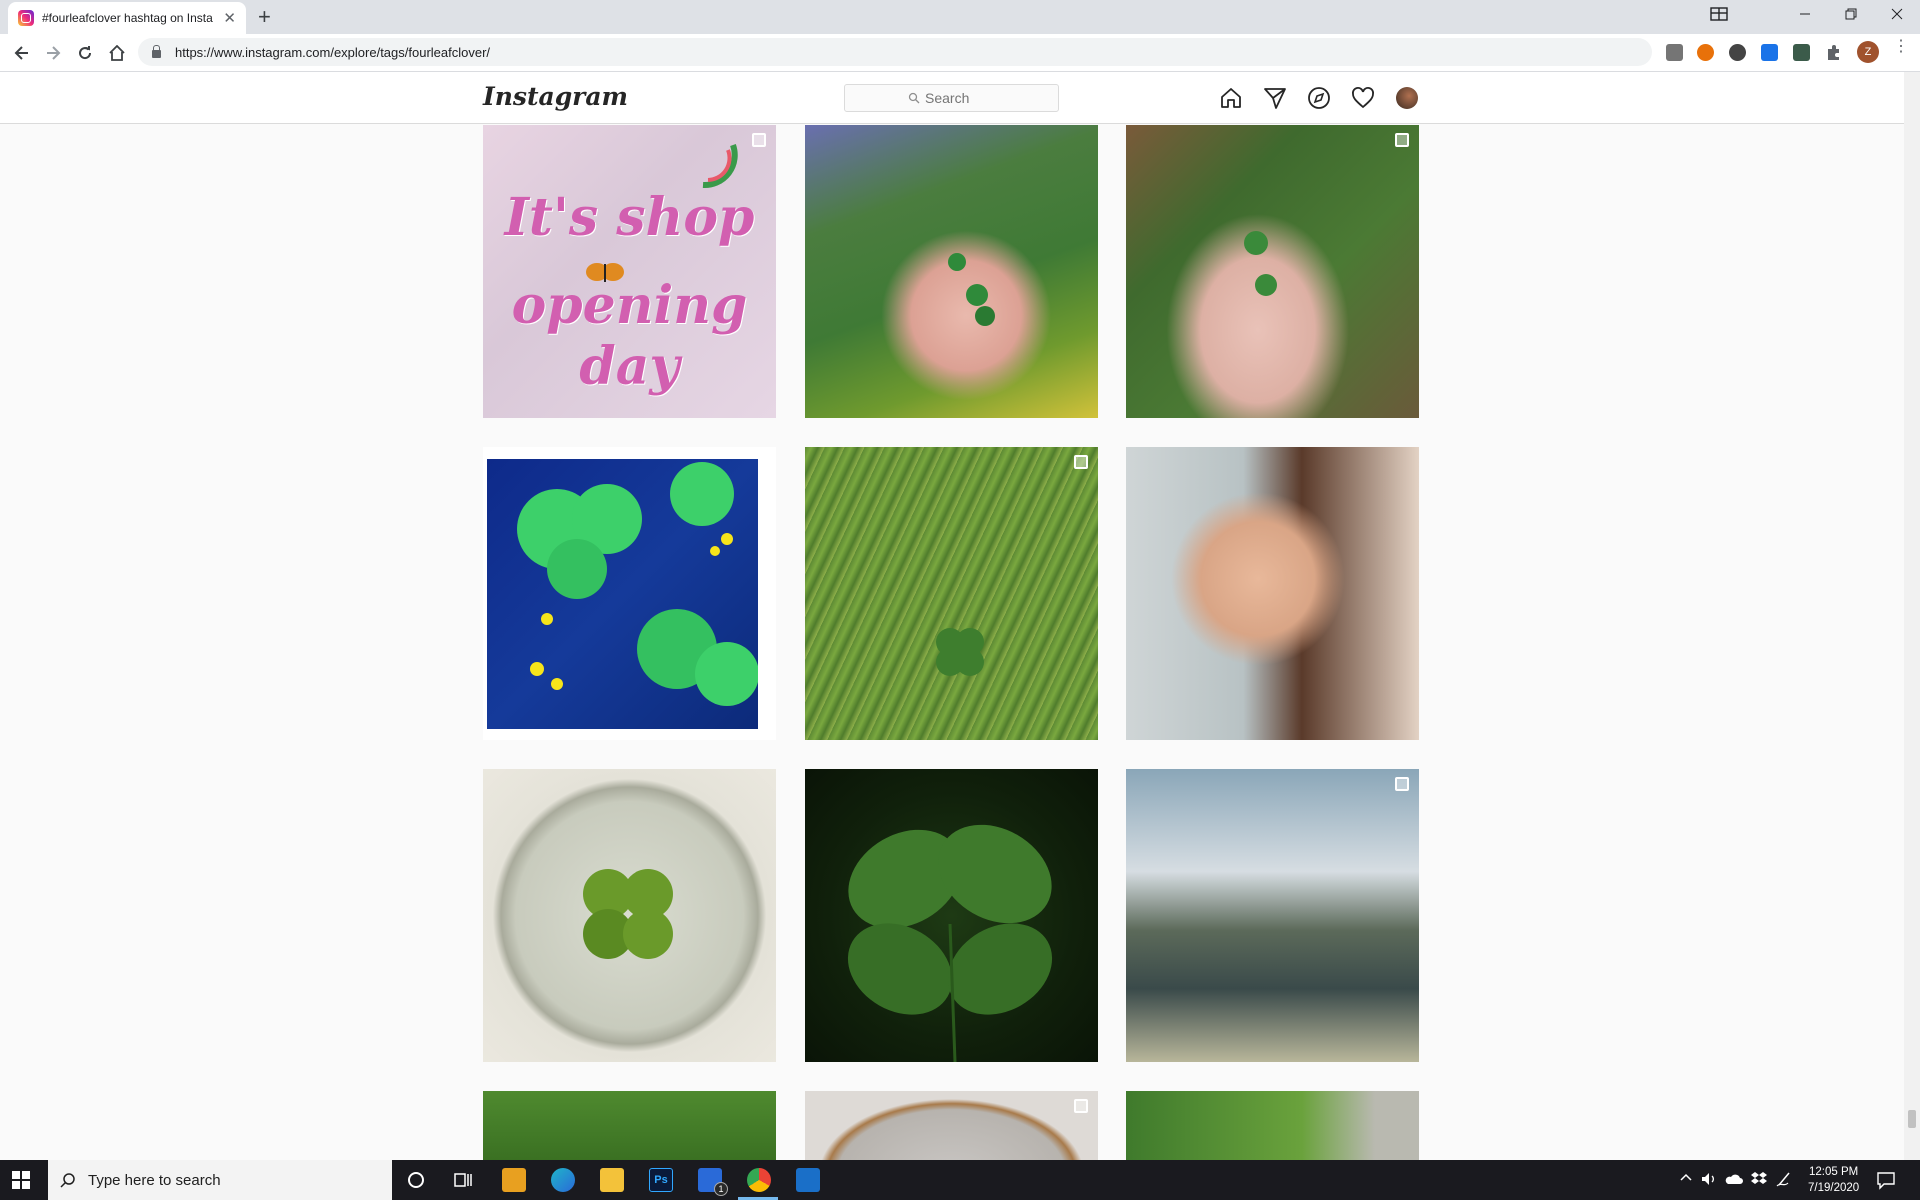 This screenshot has width=1920, height=1200. What do you see at coordinates (1805, 14) in the screenshot?
I see `minimize-icon` at bounding box center [1805, 14].